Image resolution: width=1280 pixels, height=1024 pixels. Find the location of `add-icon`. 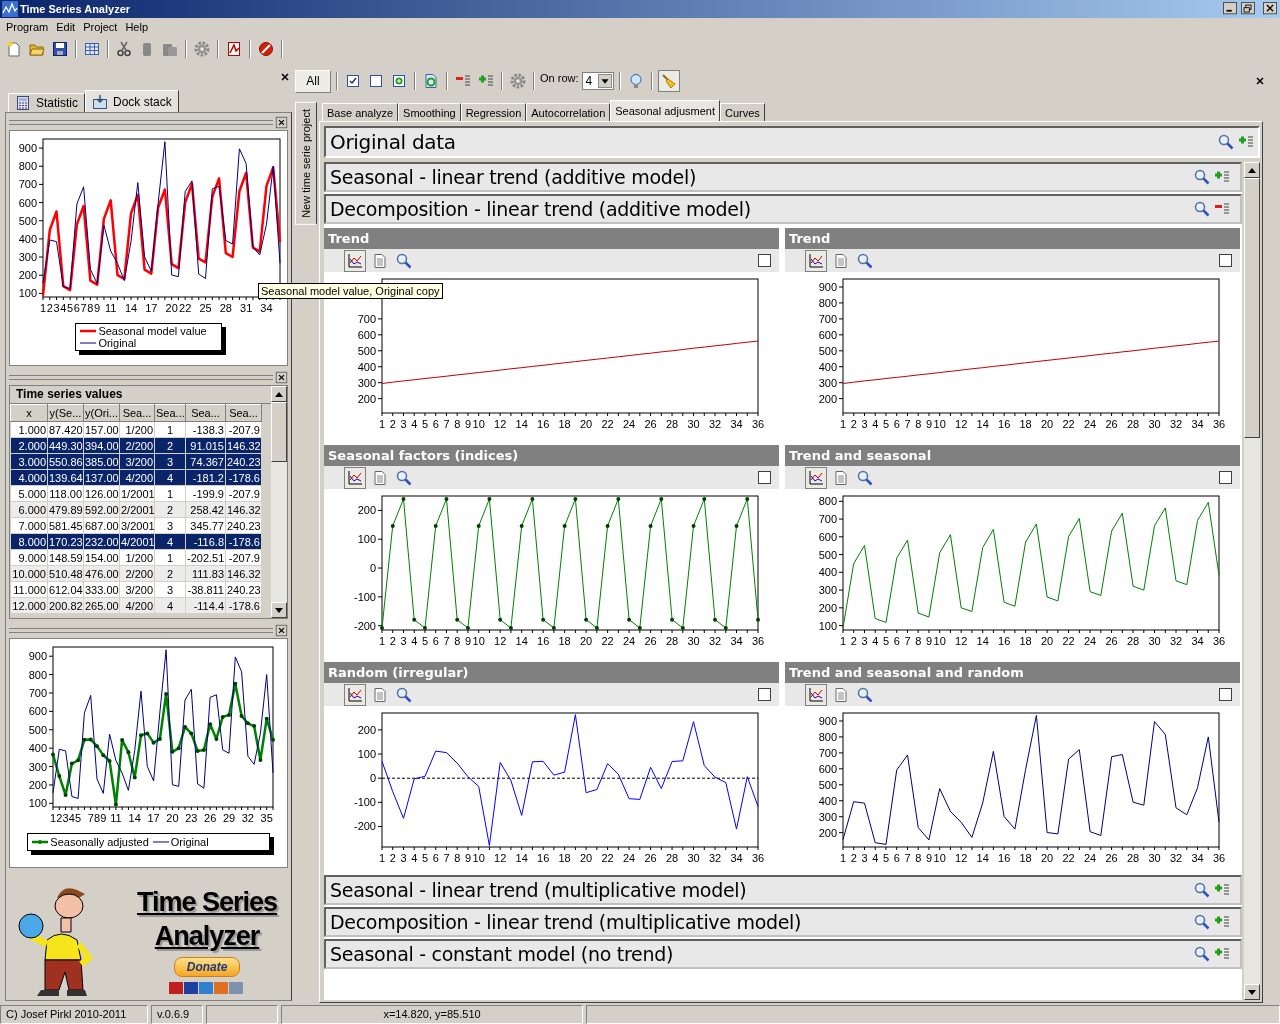

add-icon is located at coordinates (399, 81).